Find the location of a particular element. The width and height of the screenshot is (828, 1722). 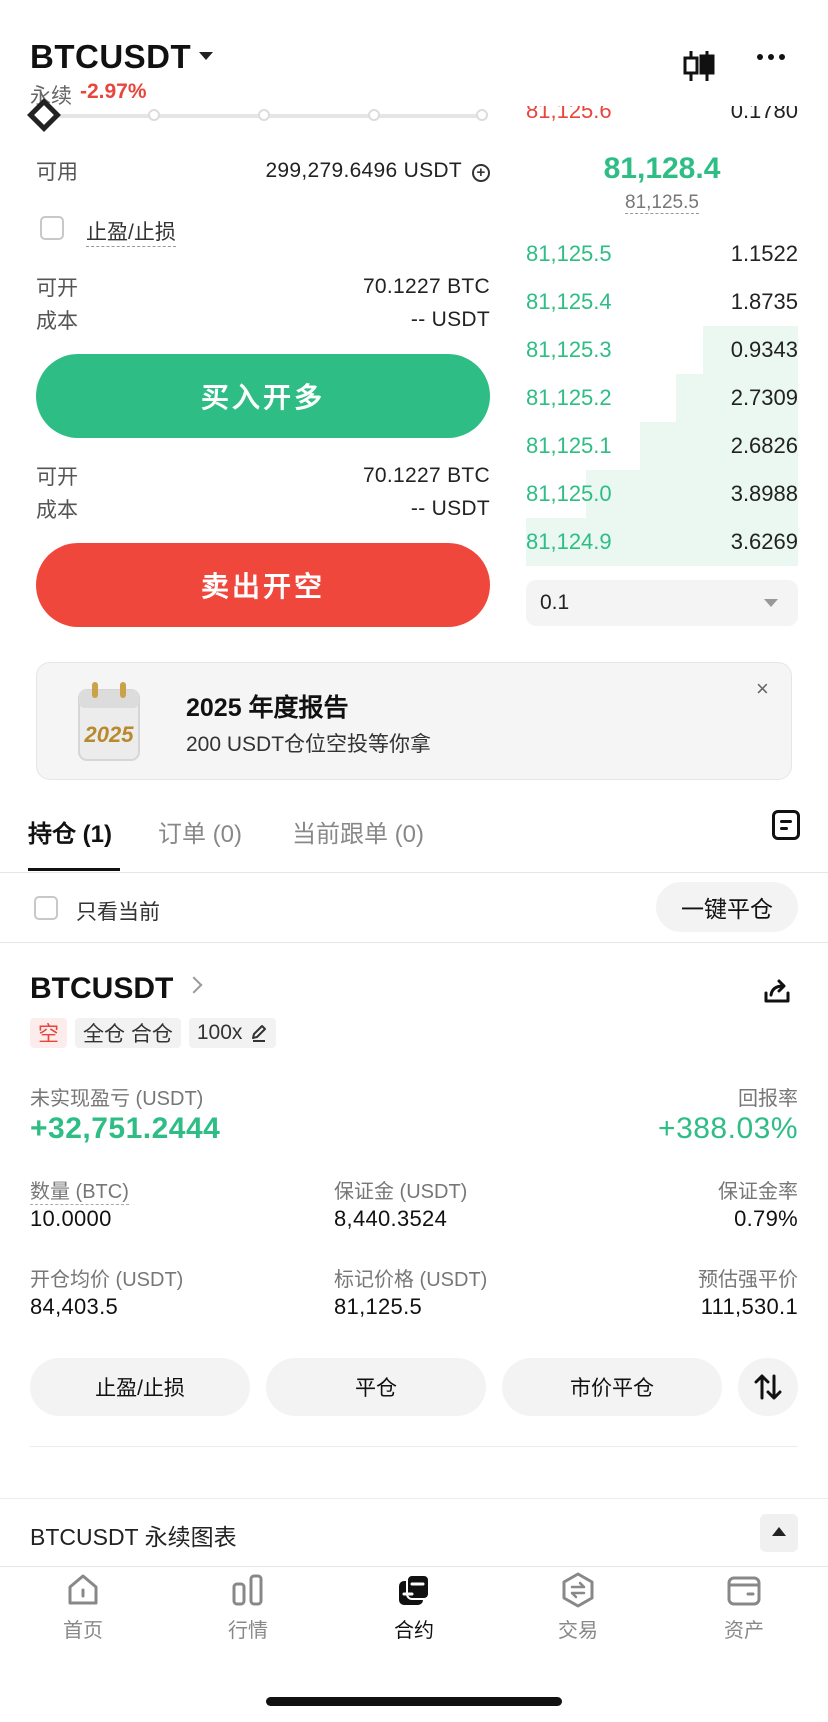

mark-label: 标记价格 (USDT) is located at coordinates (411, 1280).